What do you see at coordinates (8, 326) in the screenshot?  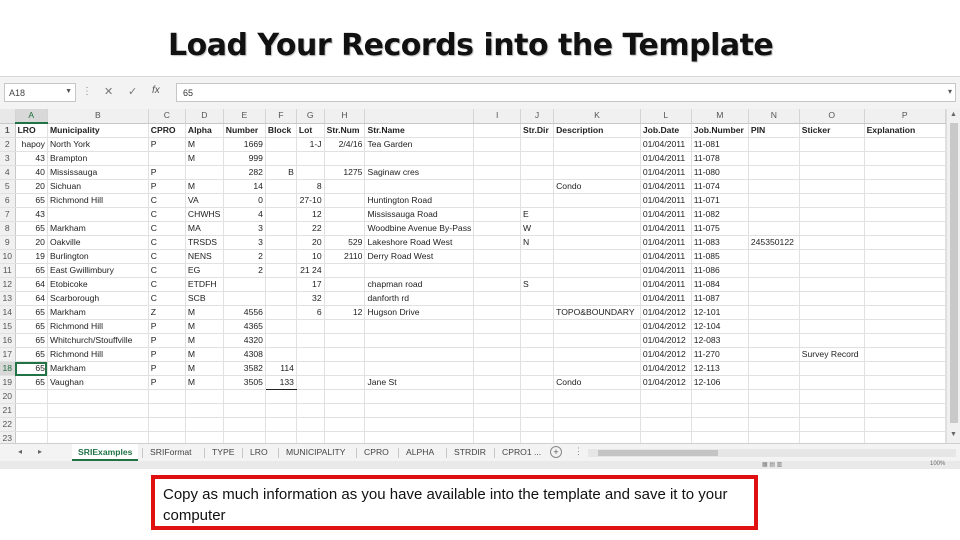 I see `row-header: 15` at bounding box center [8, 326].